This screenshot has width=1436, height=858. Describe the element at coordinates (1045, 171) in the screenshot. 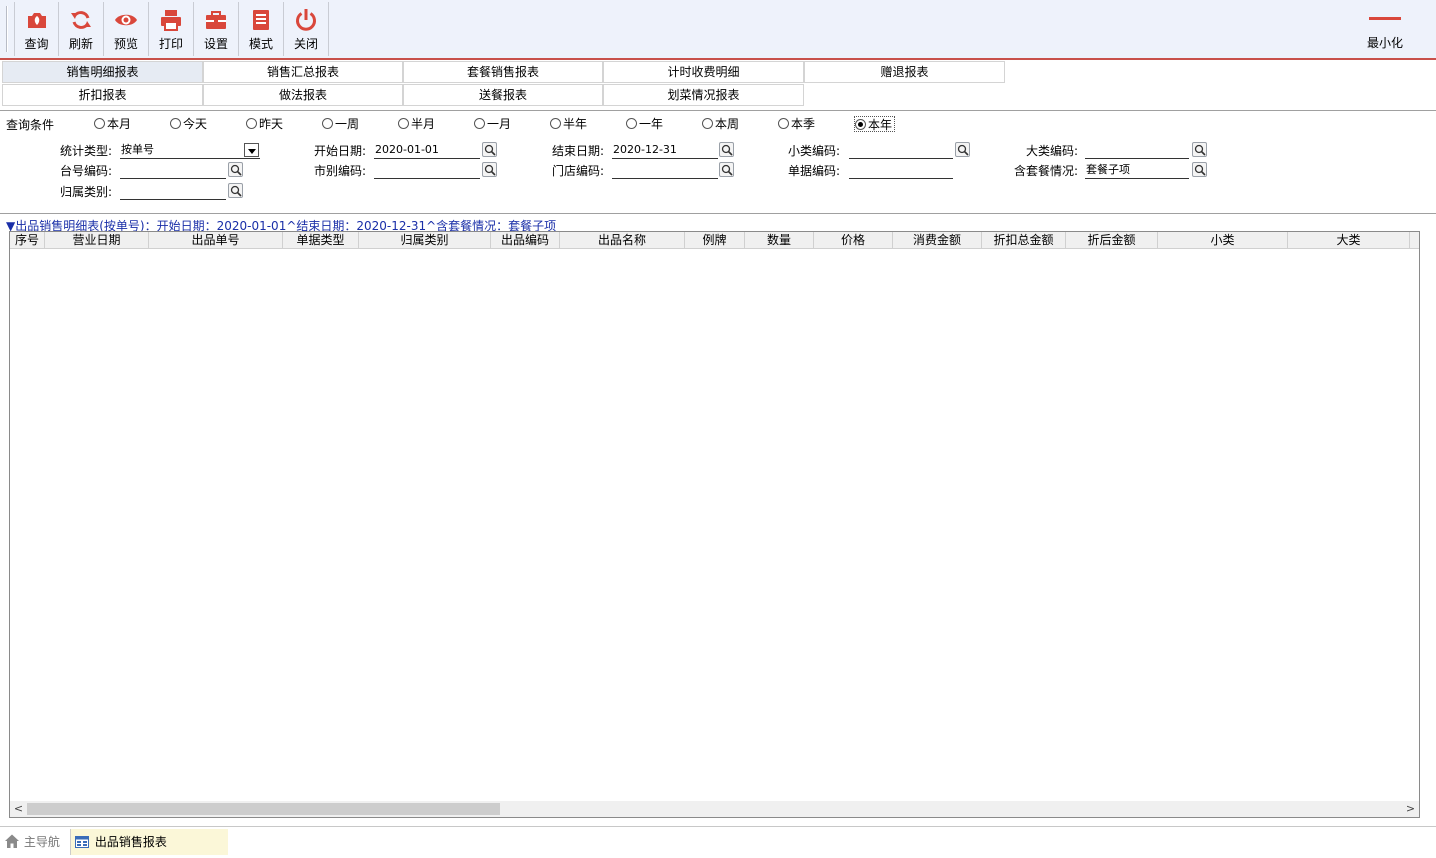

I see `set-meal-label: 含套餐情况:` at that location.